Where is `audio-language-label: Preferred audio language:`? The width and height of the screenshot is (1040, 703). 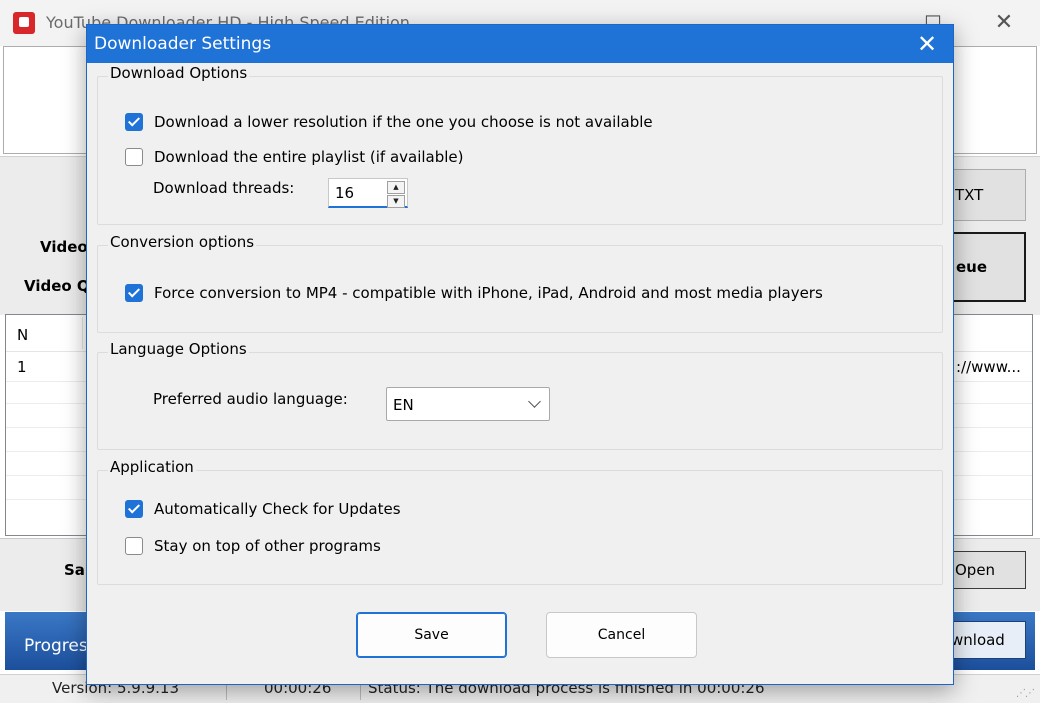 audio-language-label: Preferred audio language: is located at coordinates (250, 399).